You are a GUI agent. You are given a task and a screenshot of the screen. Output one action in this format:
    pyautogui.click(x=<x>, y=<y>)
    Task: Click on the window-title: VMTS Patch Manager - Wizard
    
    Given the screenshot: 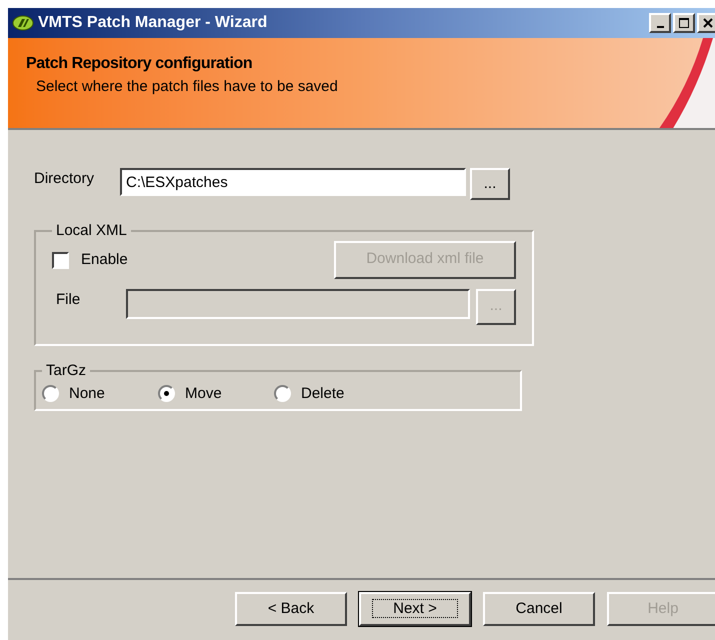 What is the action you would take?
    pyautogui.click(x=153, y=23)
    